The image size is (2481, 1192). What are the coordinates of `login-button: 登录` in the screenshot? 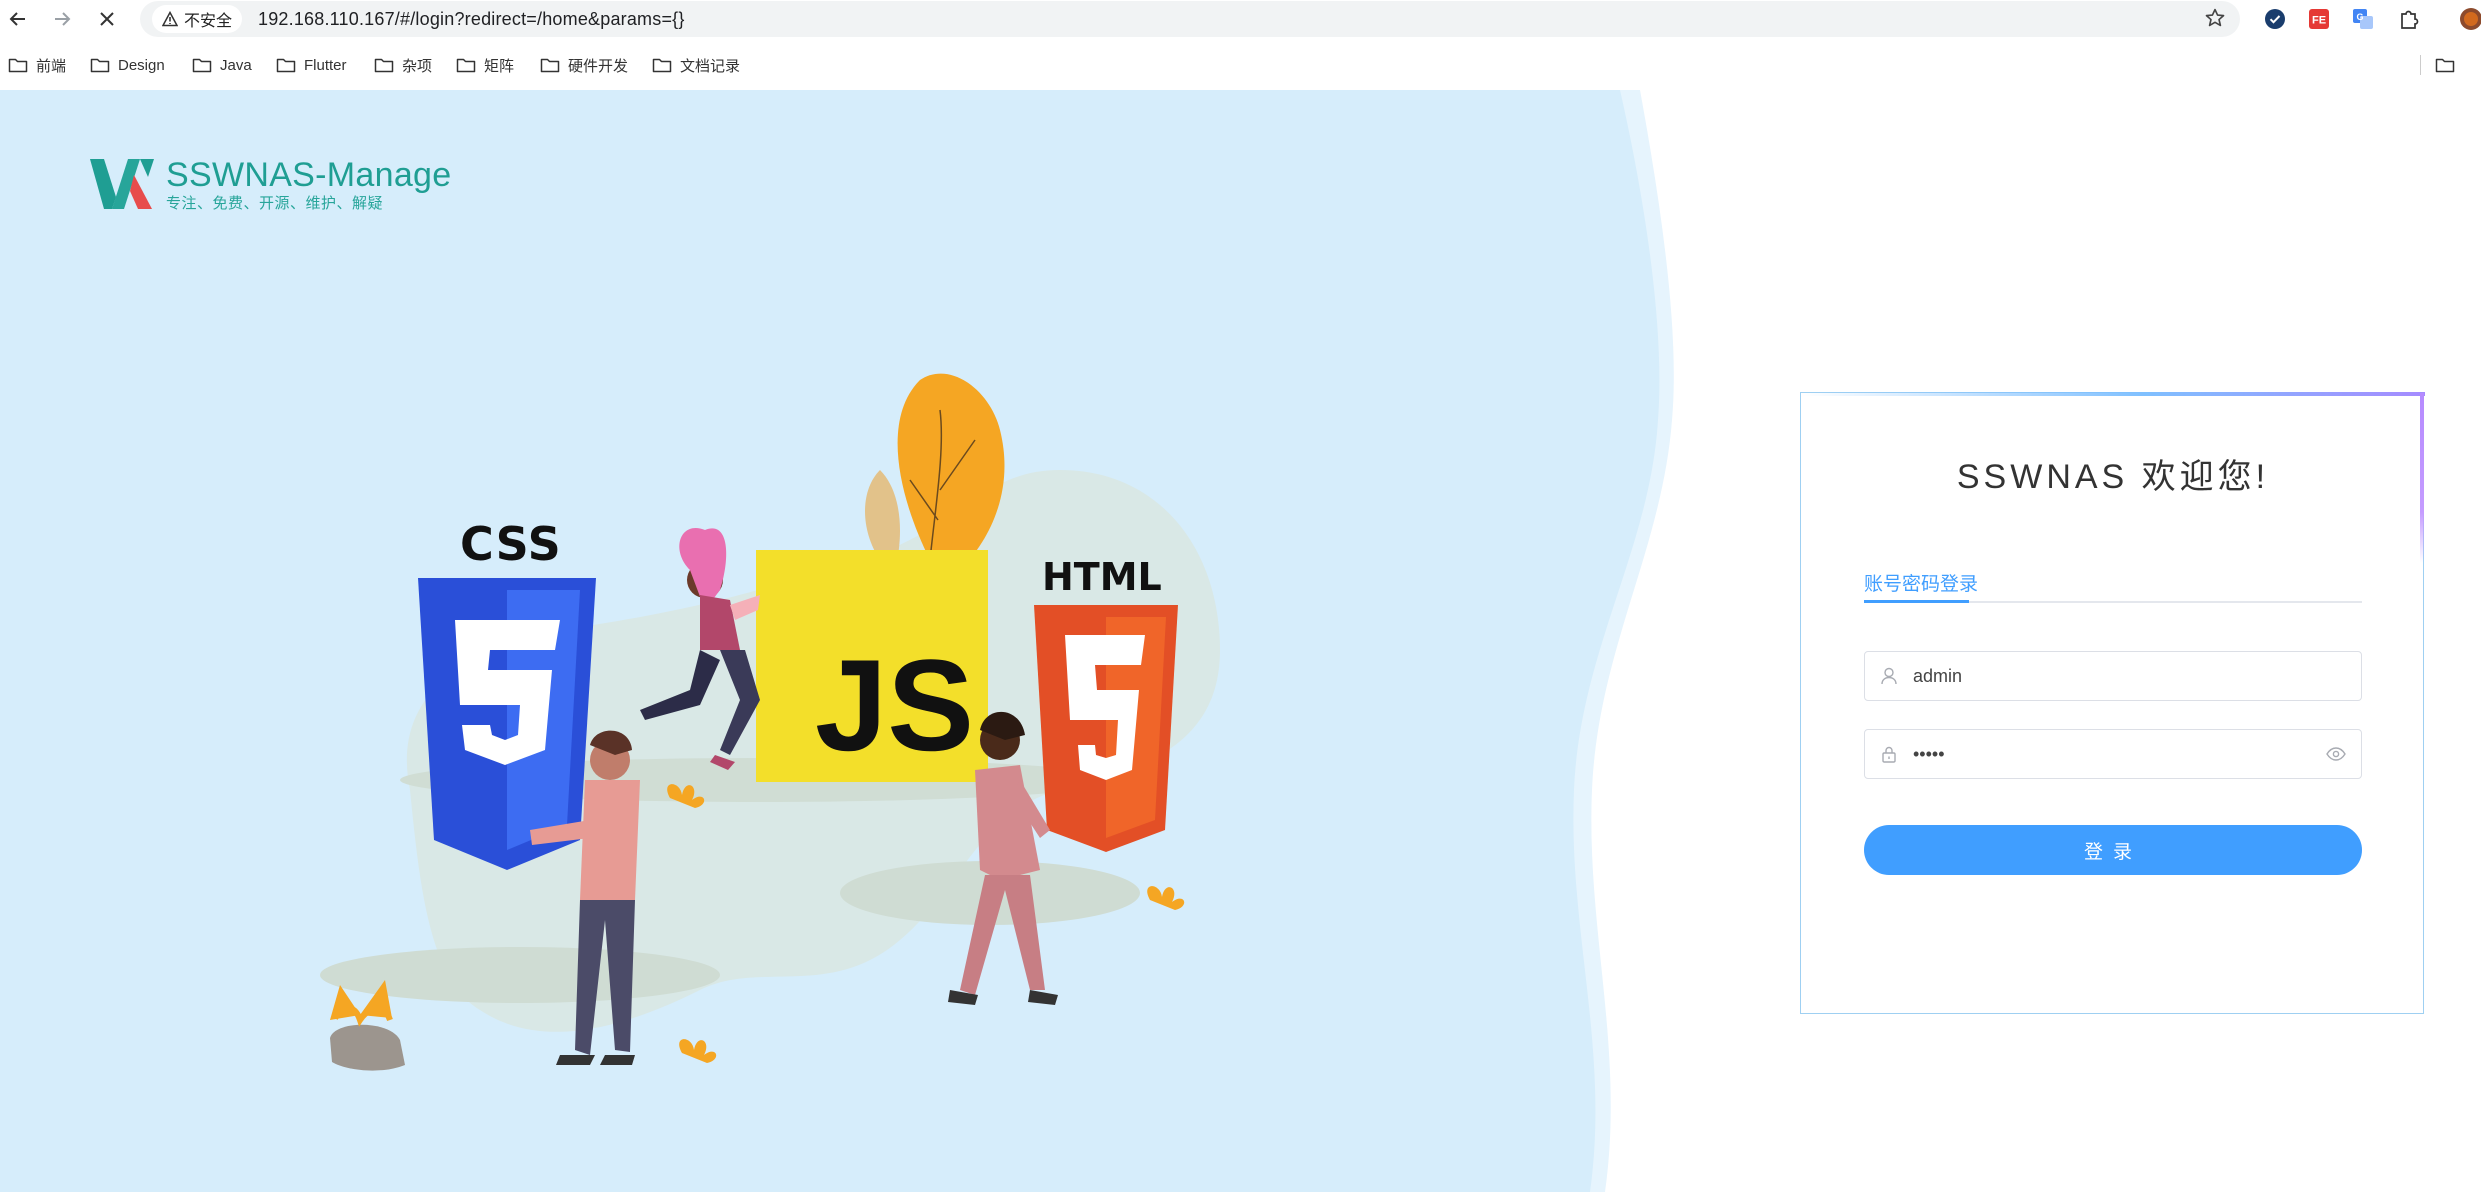 It's located at (2113, 850).